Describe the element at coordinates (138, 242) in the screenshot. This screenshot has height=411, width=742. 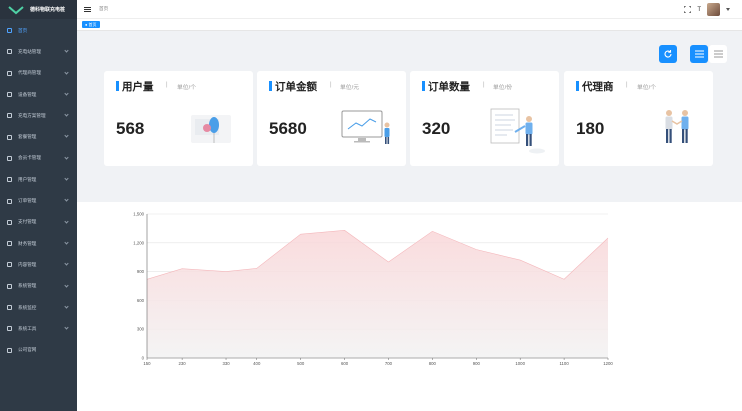
I see `y-tick-label: 1,200` at that location.